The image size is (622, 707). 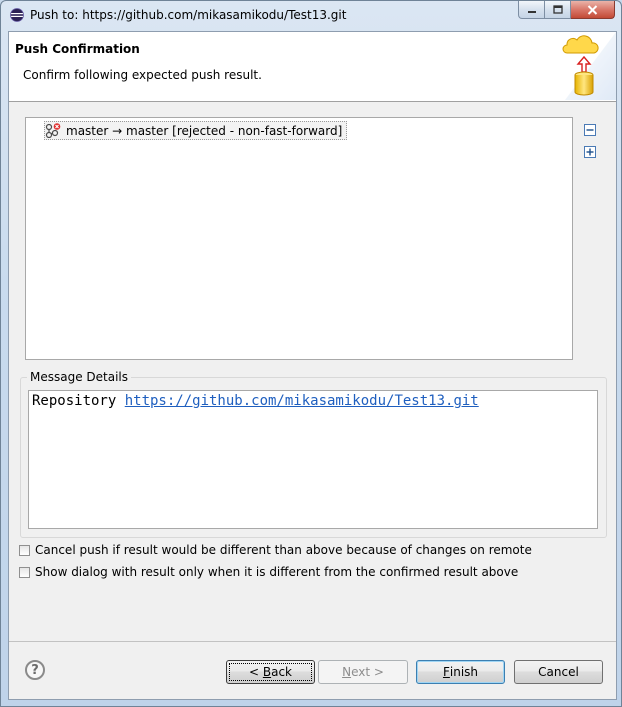 What do you see at coordinates (590, 152) in the screenshot?
I see `expand-all-icon` at bounding box center [590, 152].